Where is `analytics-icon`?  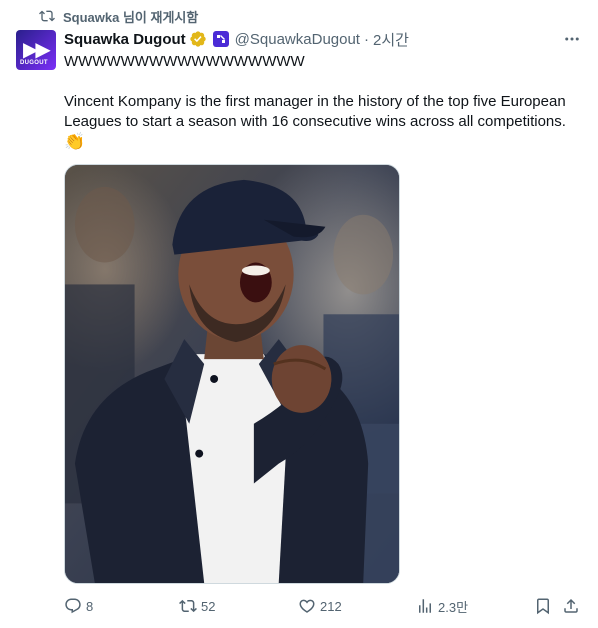
analytics-icon is located at coordinates (425, 606).